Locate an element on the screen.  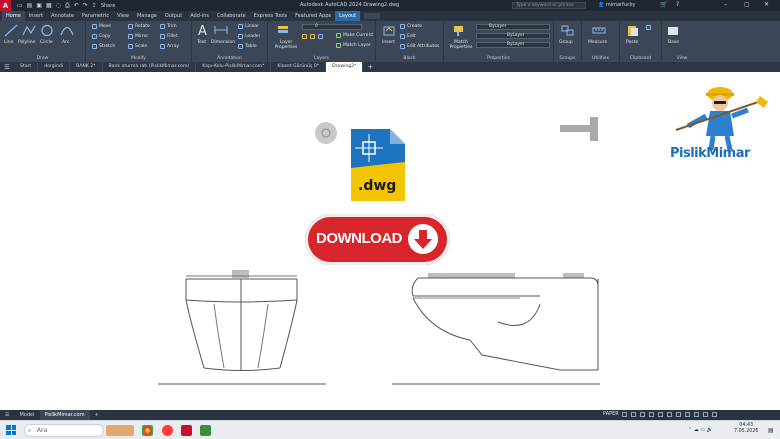
linetype-dropdown: ByLayer is located at coordinates (513, 36).